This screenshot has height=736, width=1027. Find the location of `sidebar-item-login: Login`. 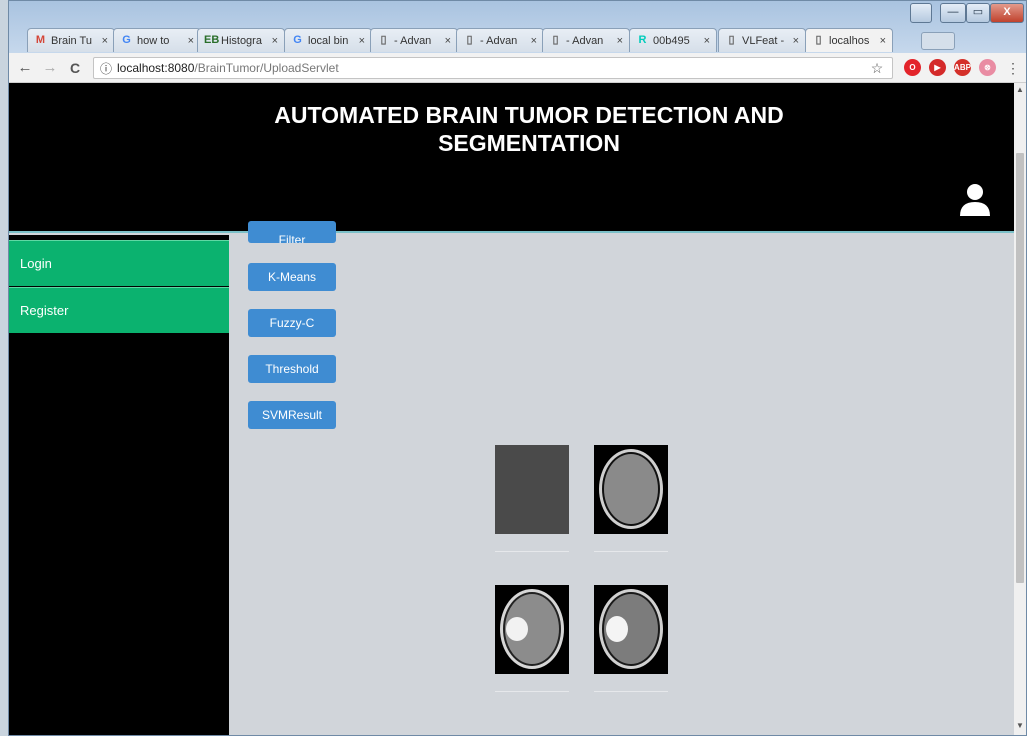

sidebar-item-login: Login is located at coordinates (119, 263).